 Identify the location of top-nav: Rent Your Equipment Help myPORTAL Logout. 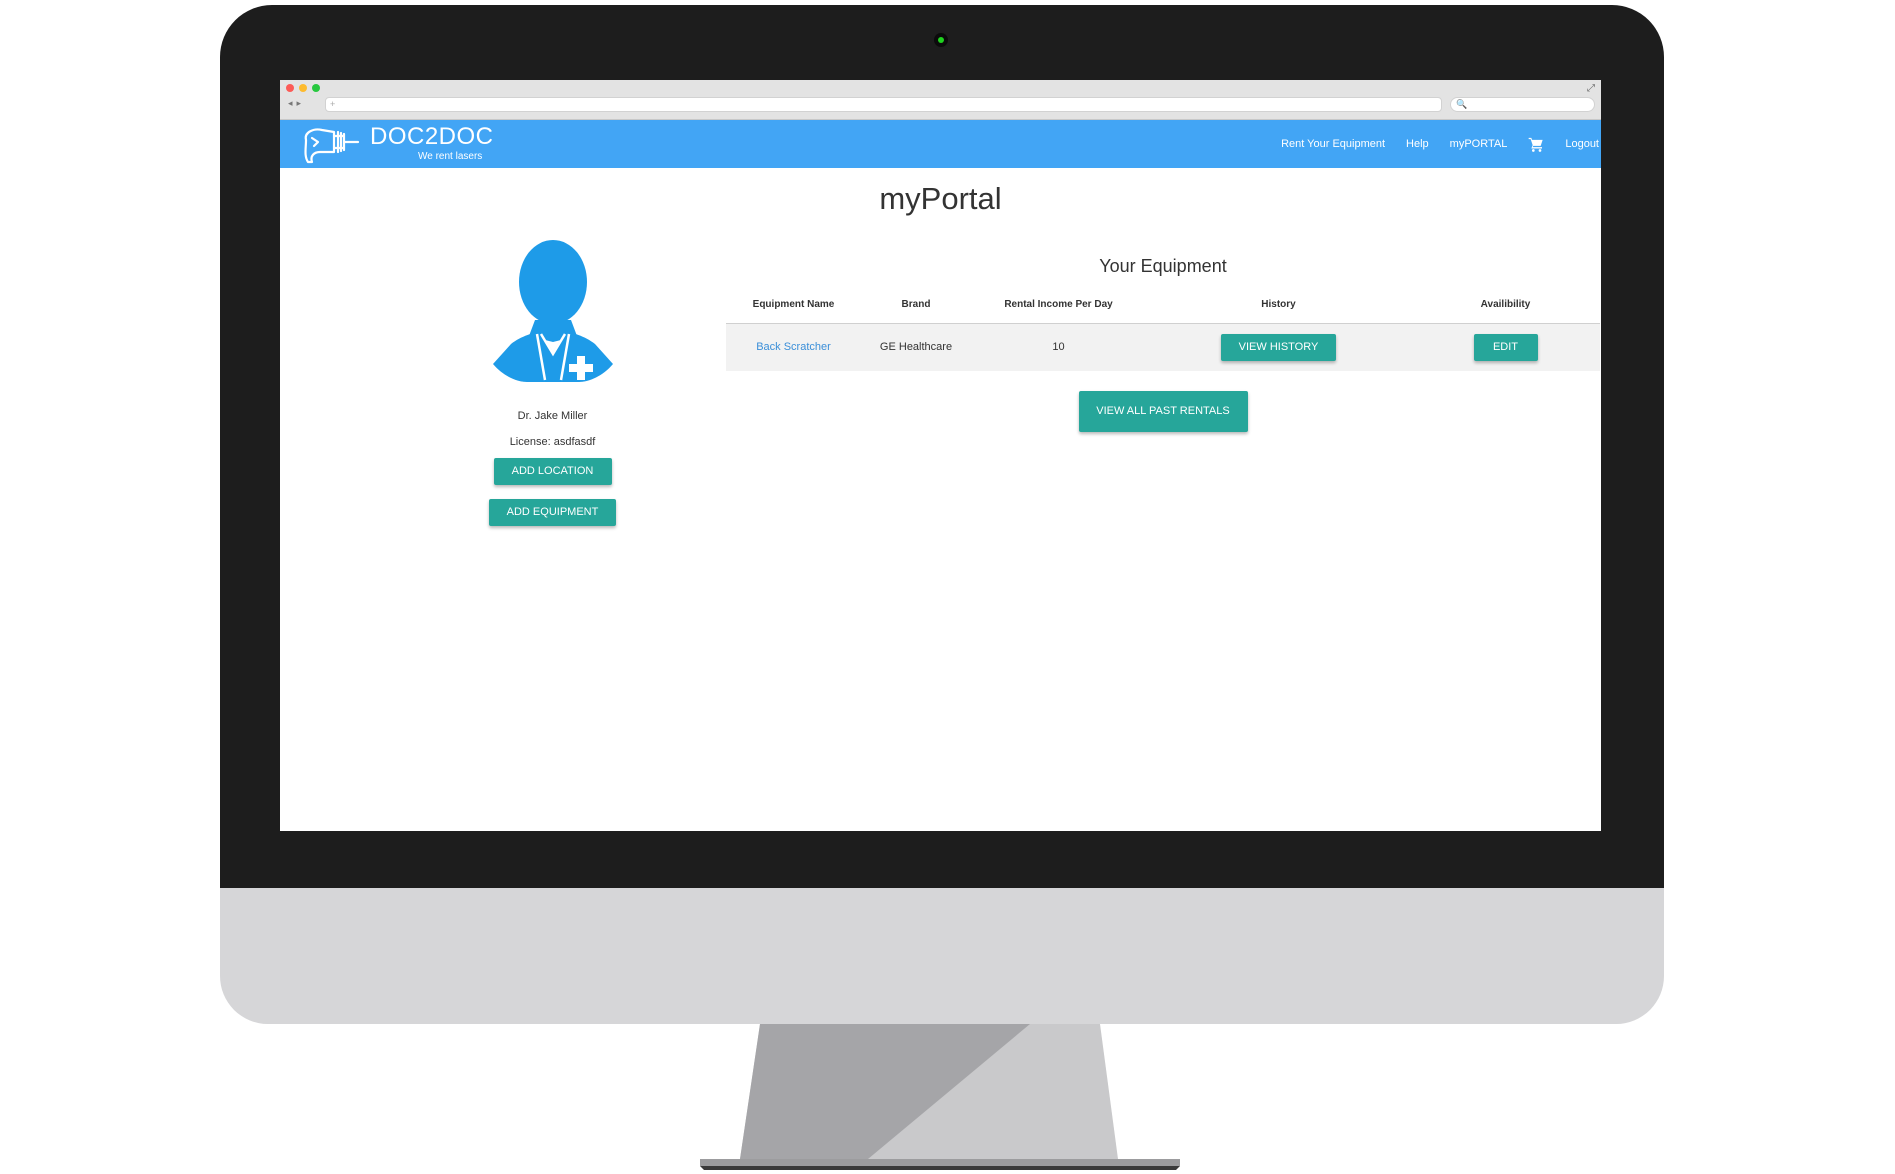
(1429, 144).